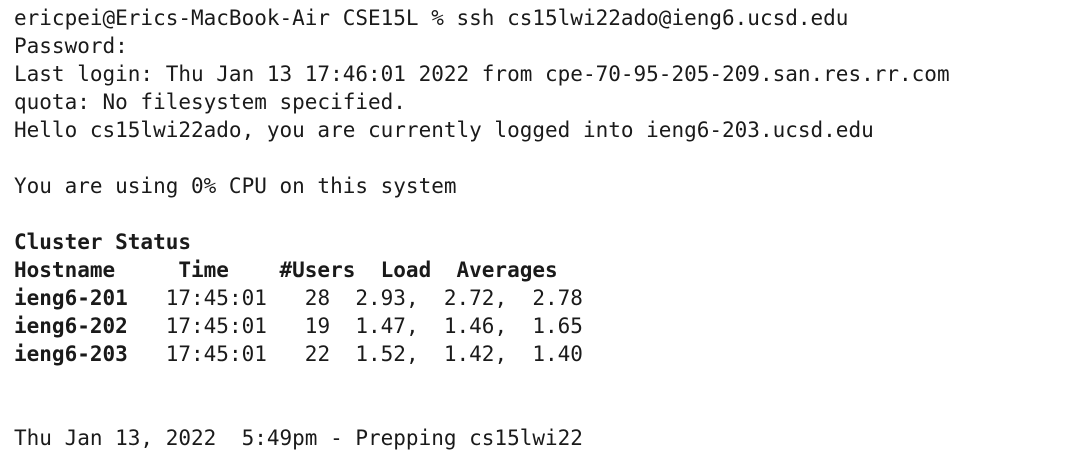 This screenshot has height=452, width=1088. Describe the element at coordinates (71, 354) in the screenshot. I see `hostname-cell: ieng6-203` at that location.